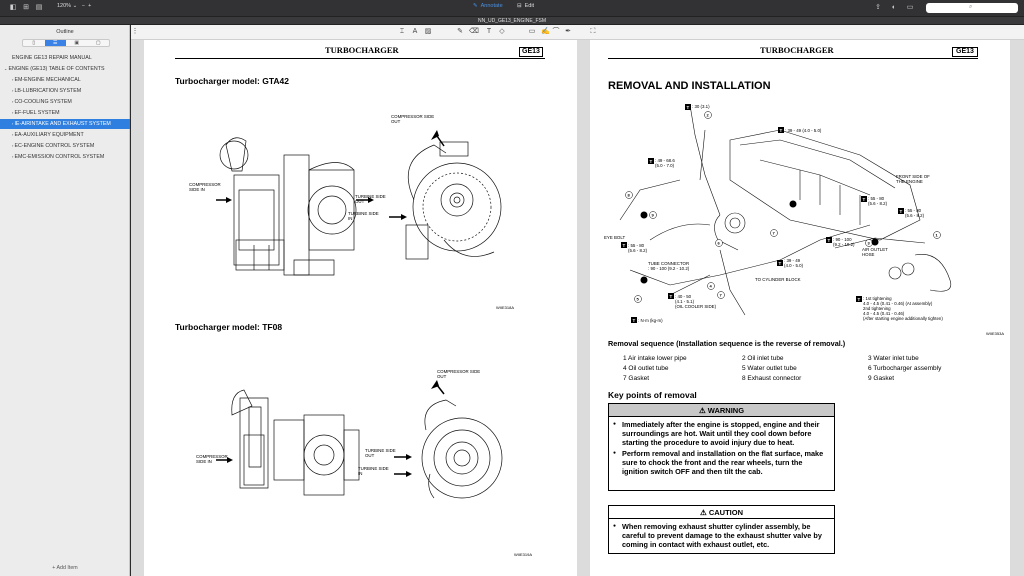  Describe the element at coordinates (39, 8) in the screenshot. I see `page-view-icon: ▤` at that location.